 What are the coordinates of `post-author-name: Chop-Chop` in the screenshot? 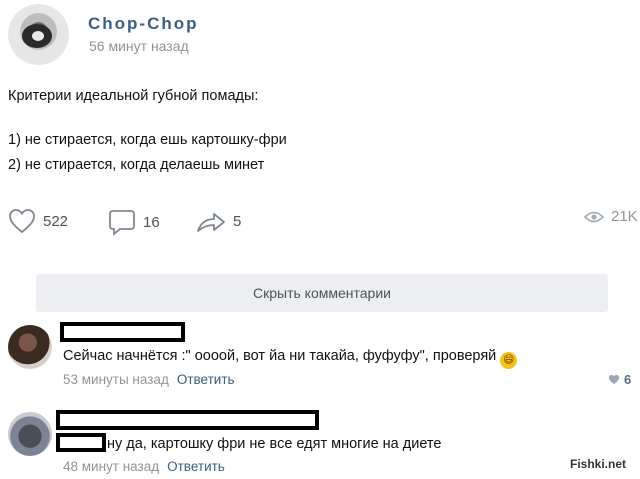 It's located at (143, 24).